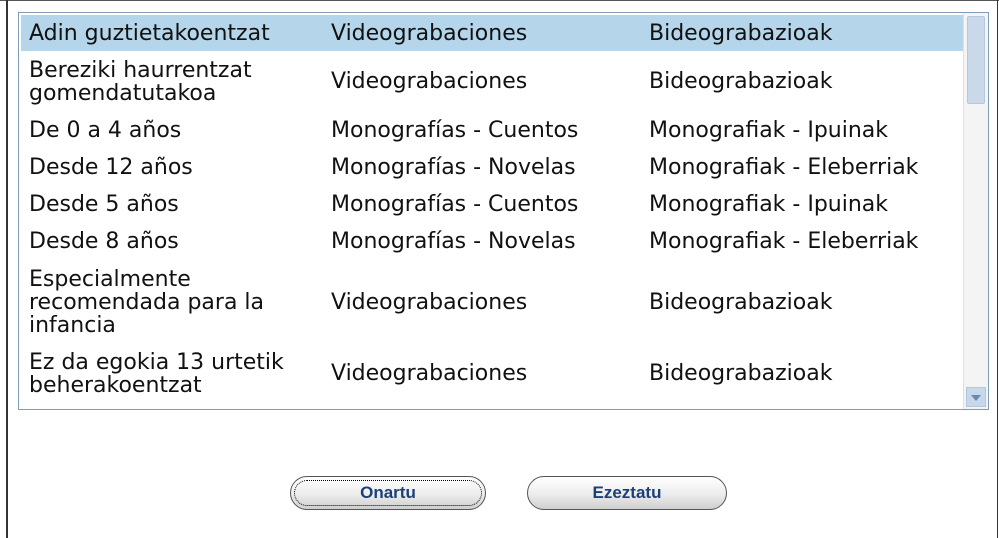 This screenshot has height=538, width=999. I want to click on accept-button: Onartu, so click(388, 493).